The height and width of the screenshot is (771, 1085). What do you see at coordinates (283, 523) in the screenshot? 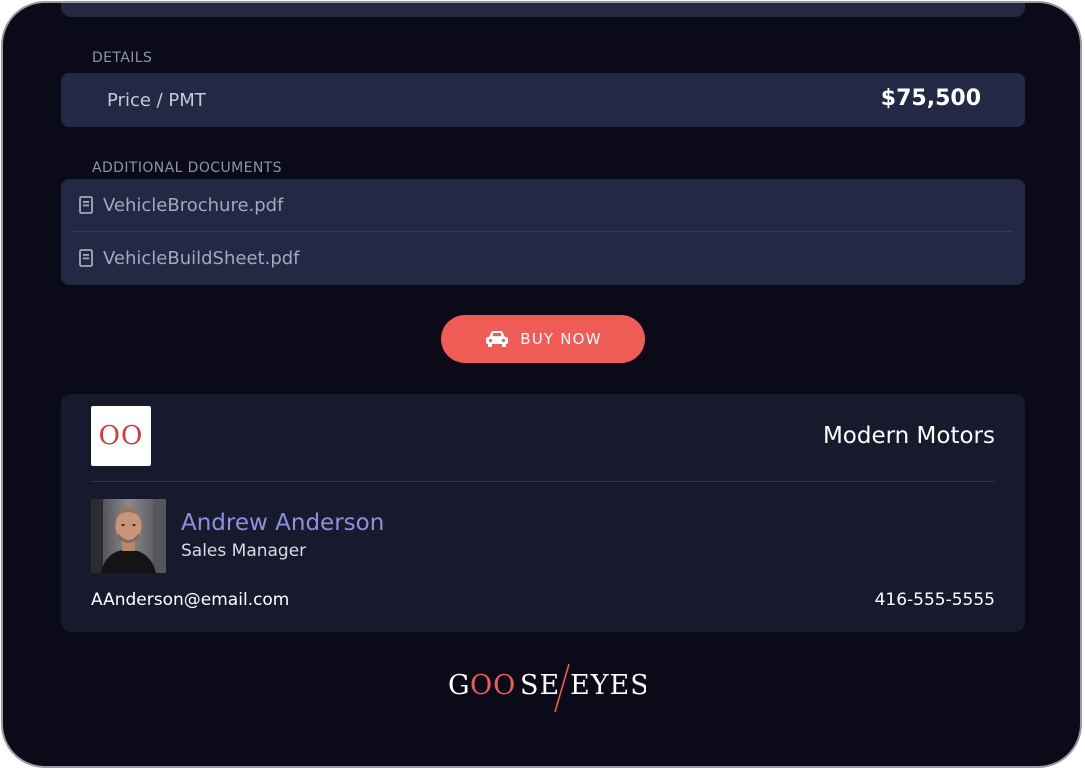
I see `agent-name: Andrew Anderson` at bounding box center [283, 523].